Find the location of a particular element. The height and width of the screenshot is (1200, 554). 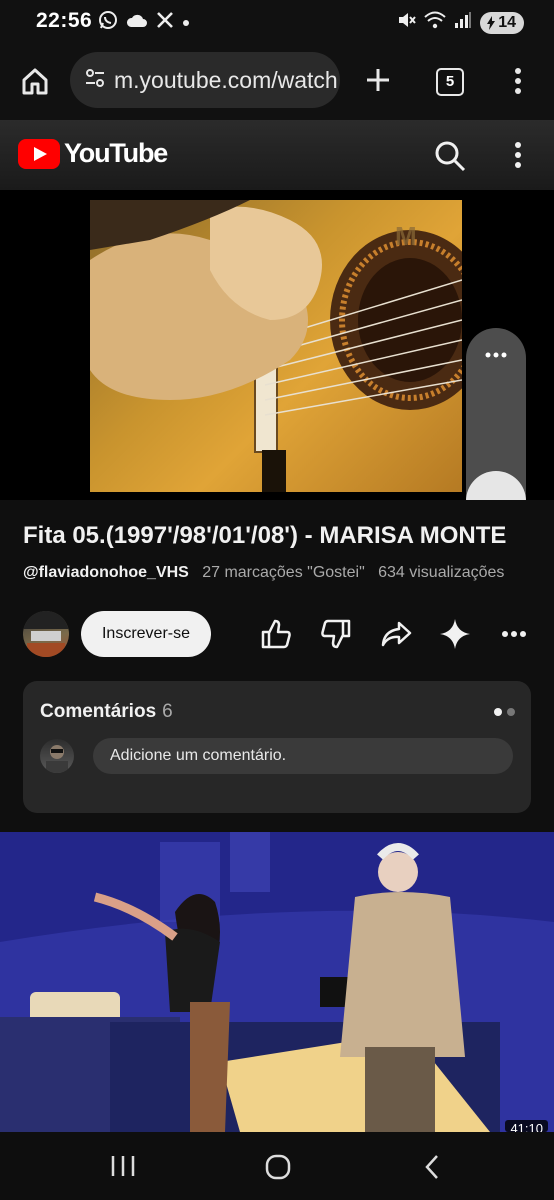

add-comment-input: Adicione um comentário. is located at coordinates (303, 756).